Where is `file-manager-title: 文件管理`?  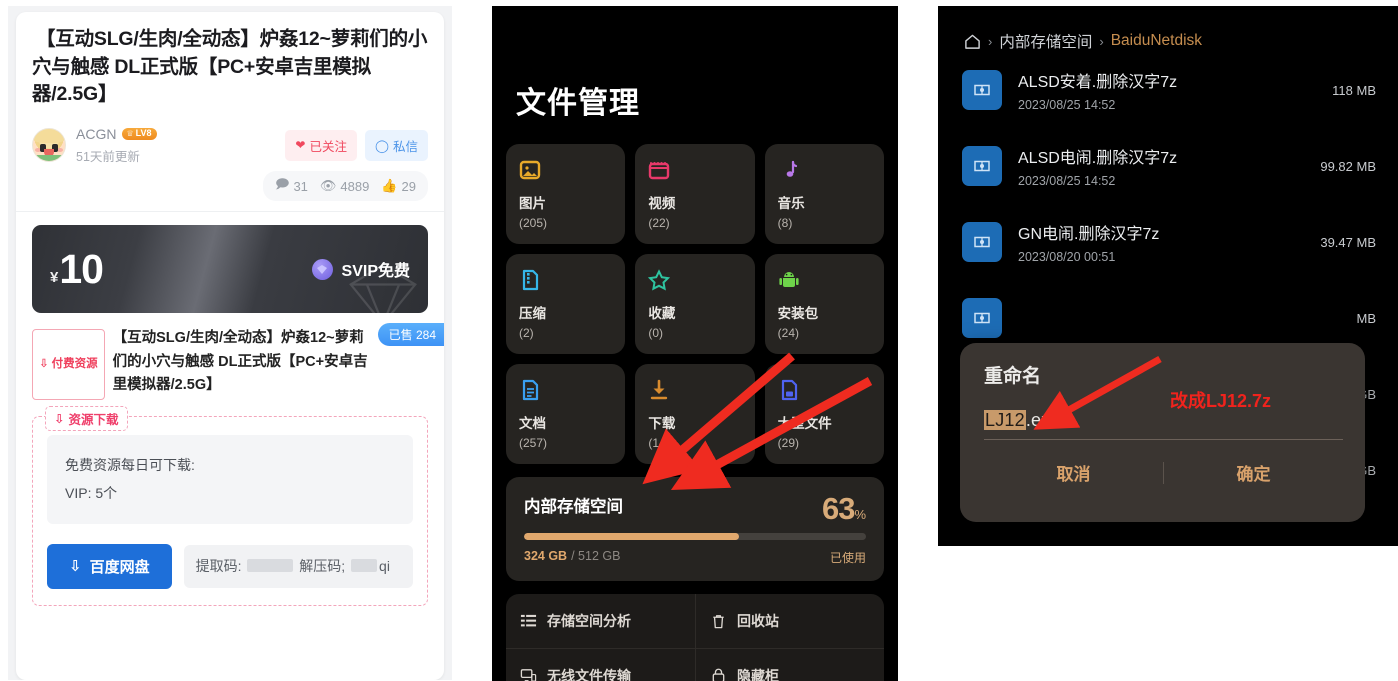 file-manager-title: 文件管理 is located at coordinates (578, 103).